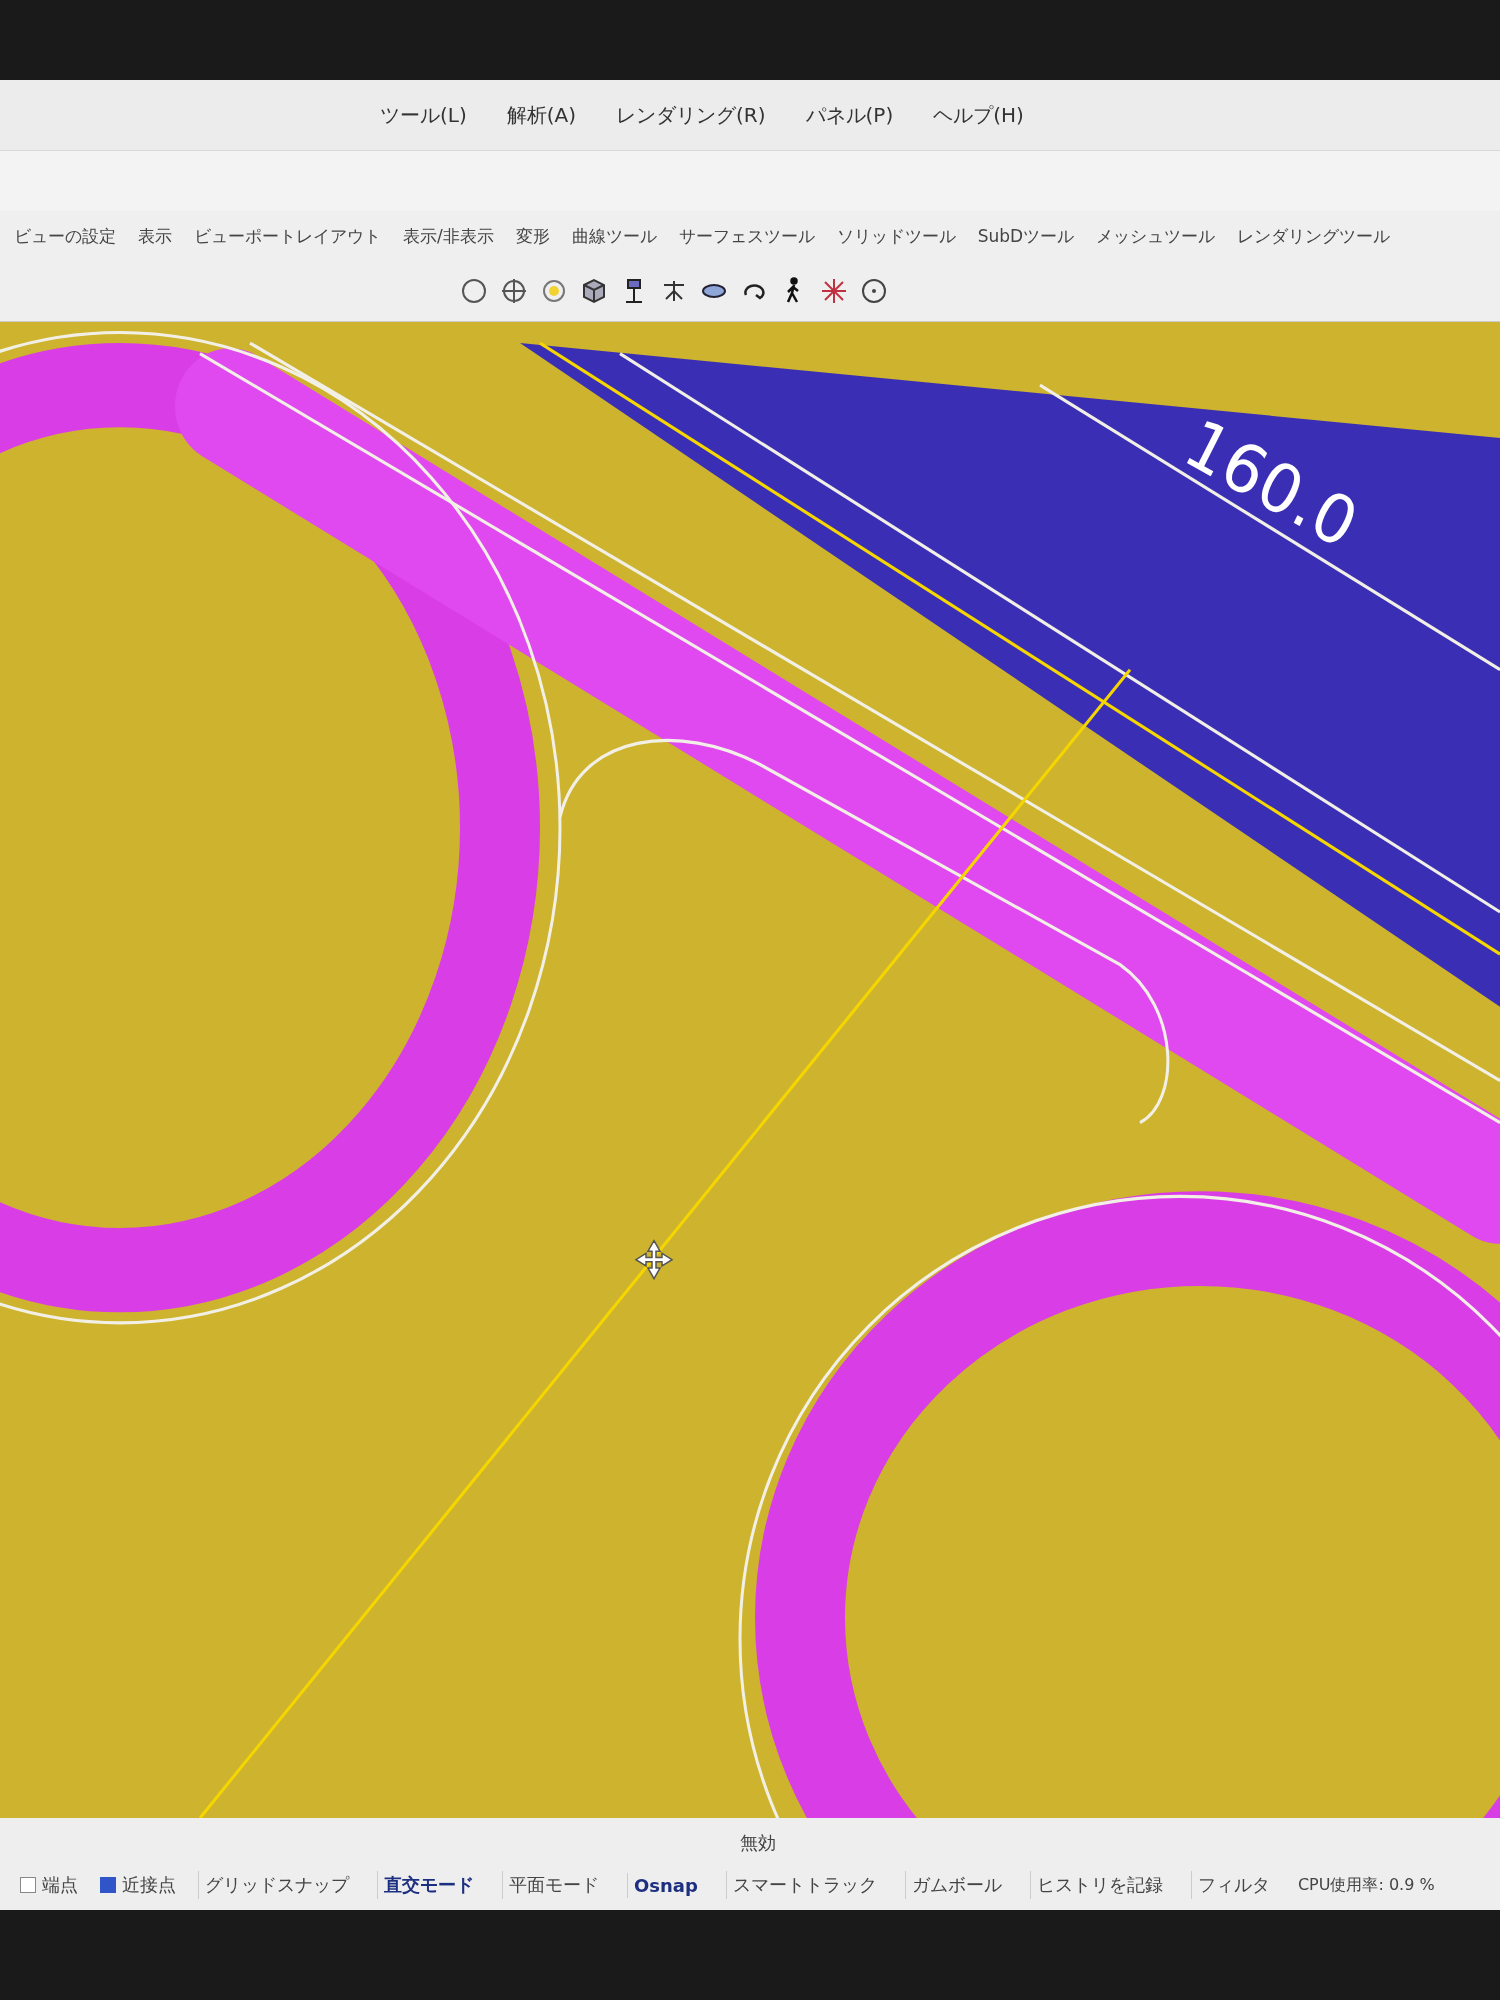 This screenshot has width=1500, height=2000. I want to click on menu-item: パネル(P), so click(849, 115).